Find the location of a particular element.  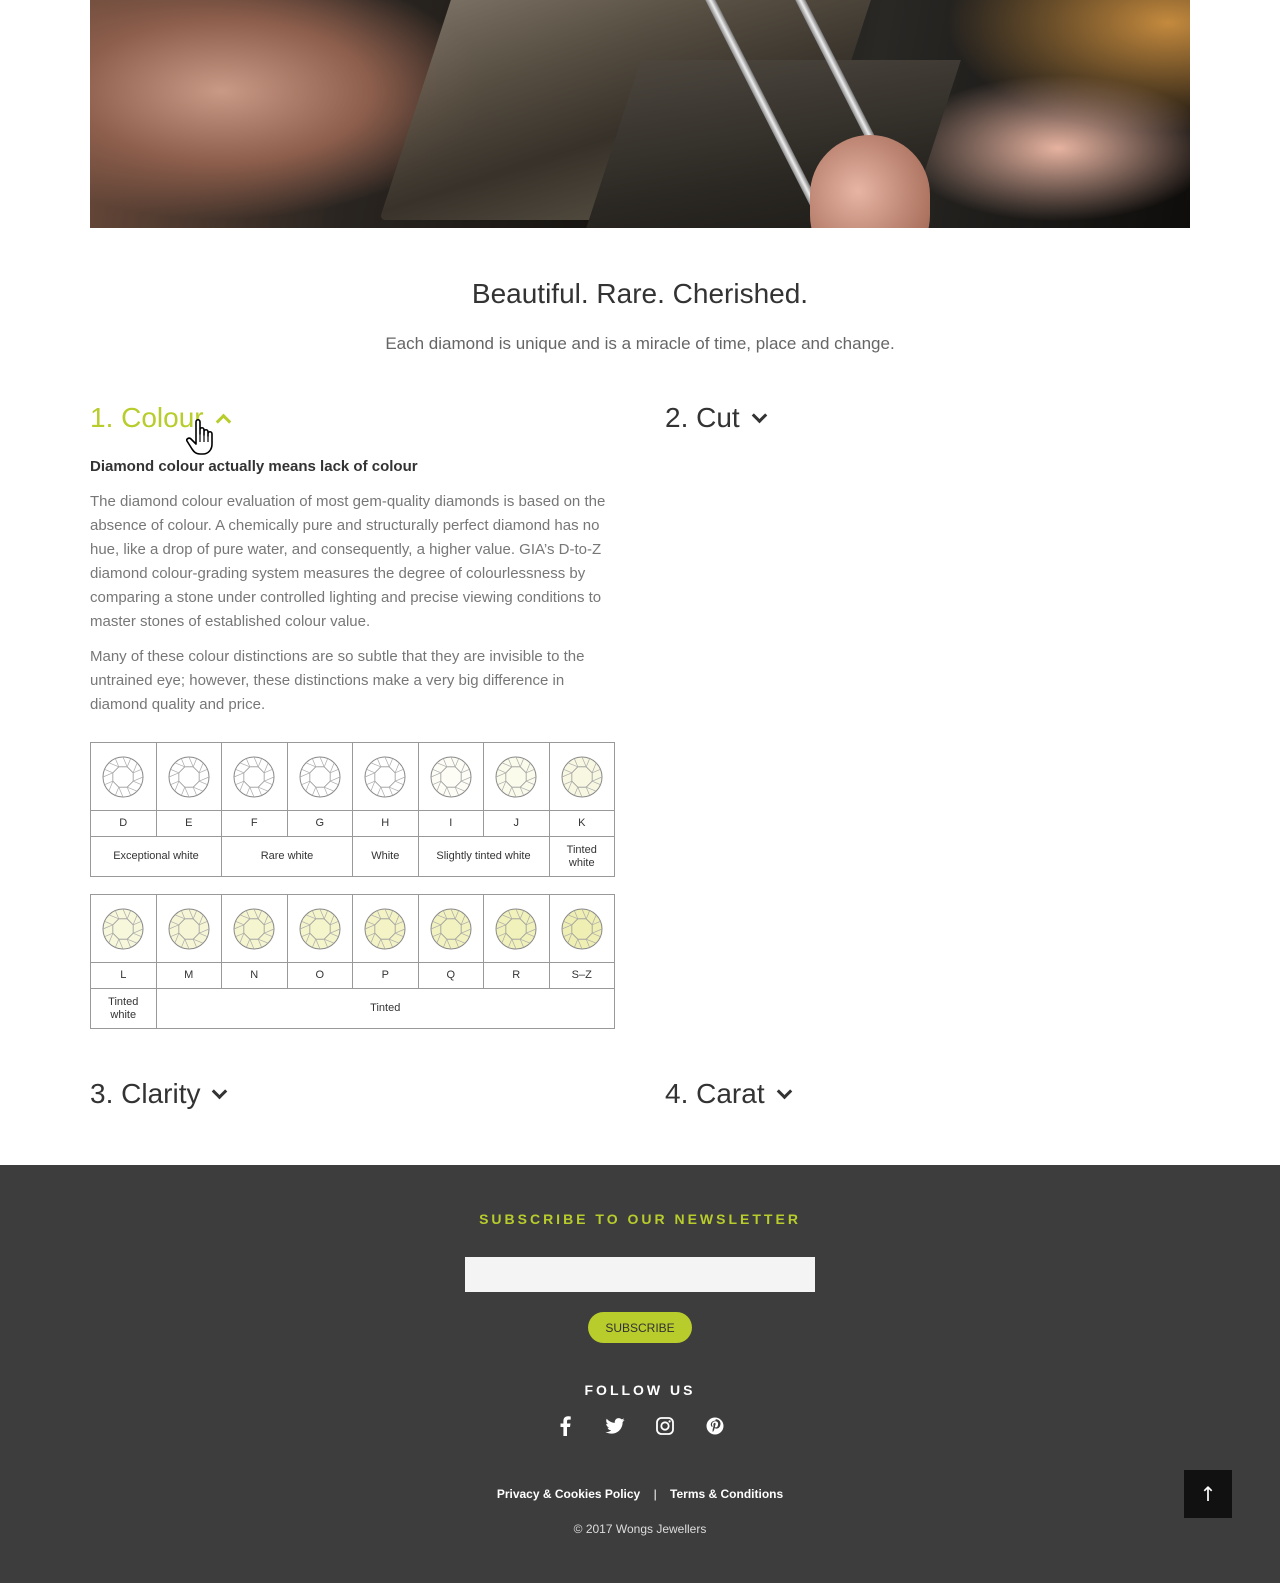

arrow-up-icon: ↑ is located at coordinates (1208, 1494).